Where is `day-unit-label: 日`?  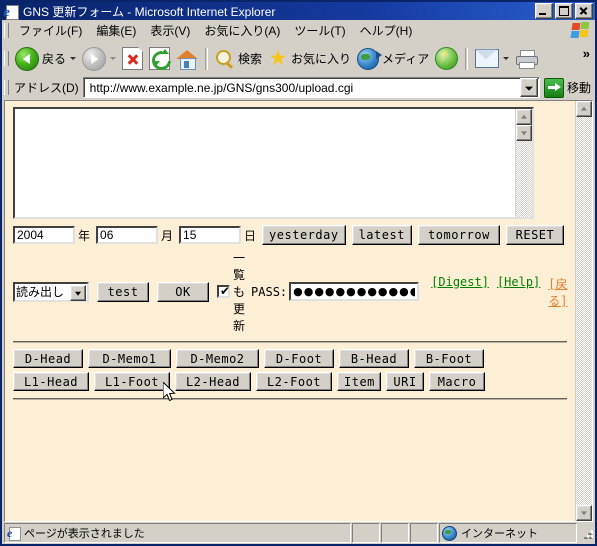 day-unit-label: 日 is located at coordinates (250, 235).